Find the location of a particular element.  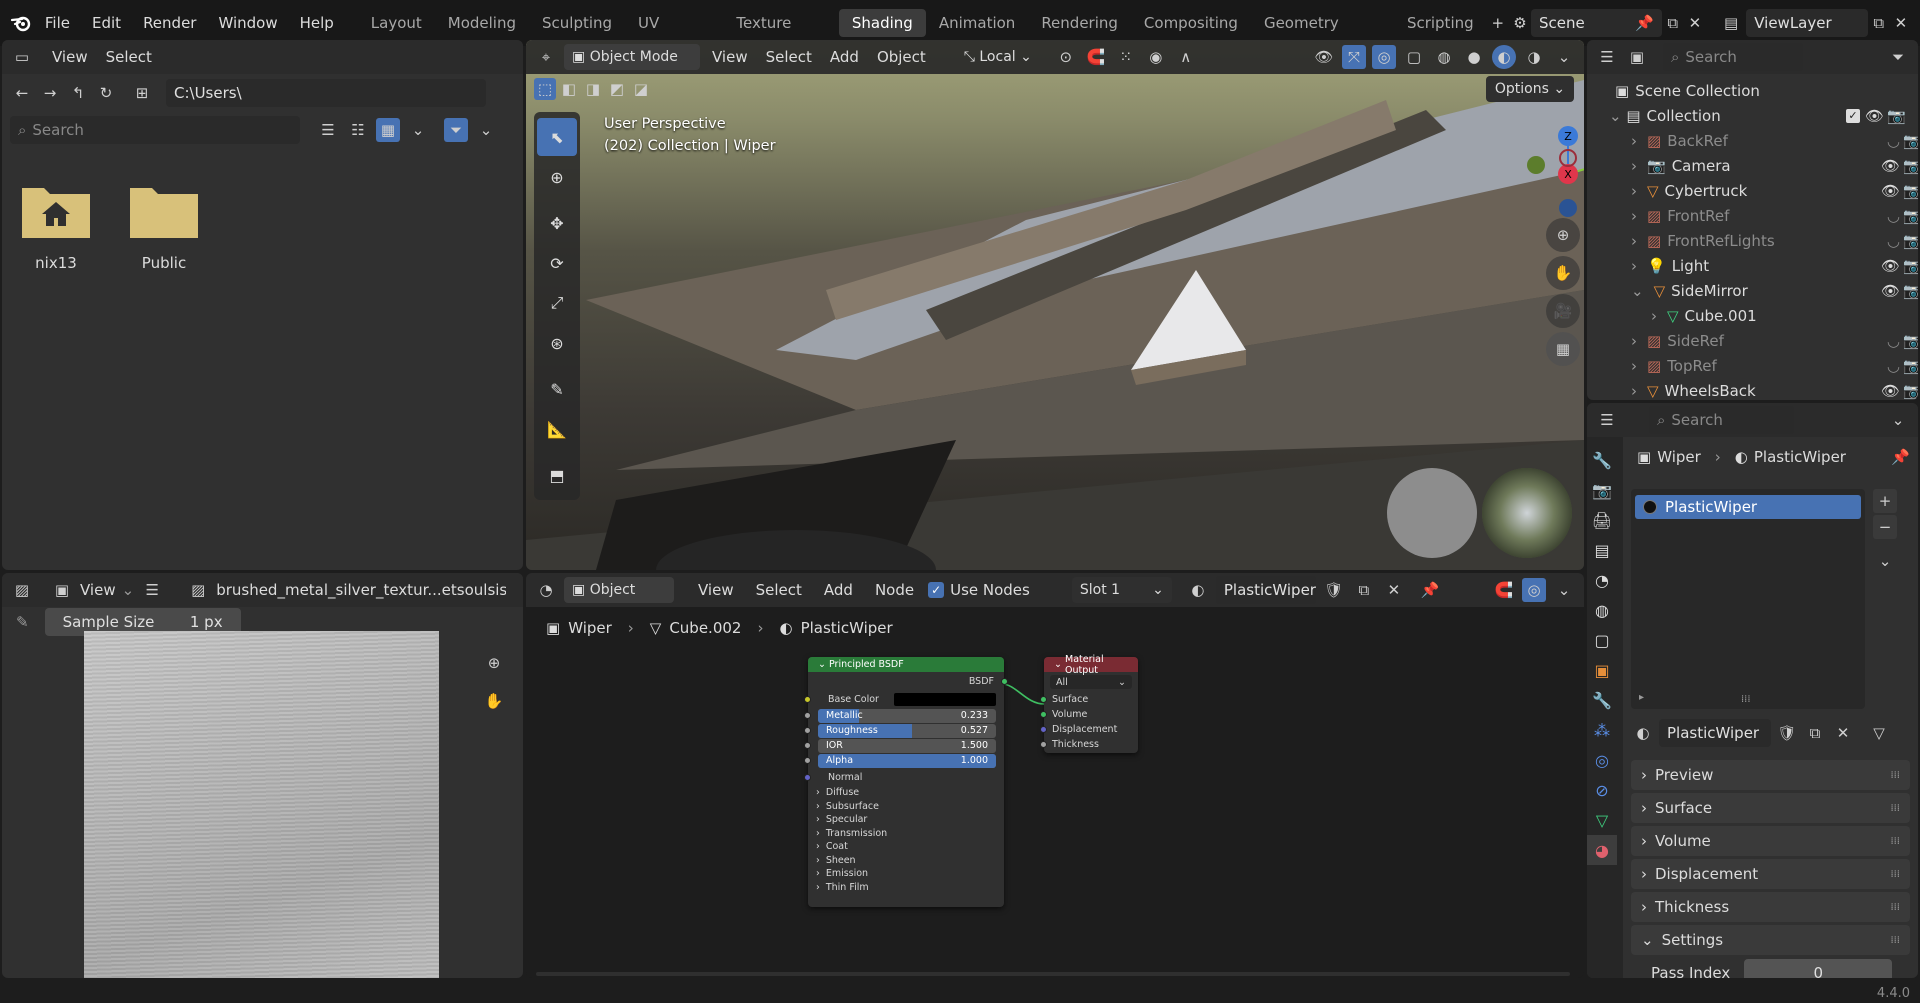

physics-tab-icon: ◎ is located at coordinates (1602, 760).